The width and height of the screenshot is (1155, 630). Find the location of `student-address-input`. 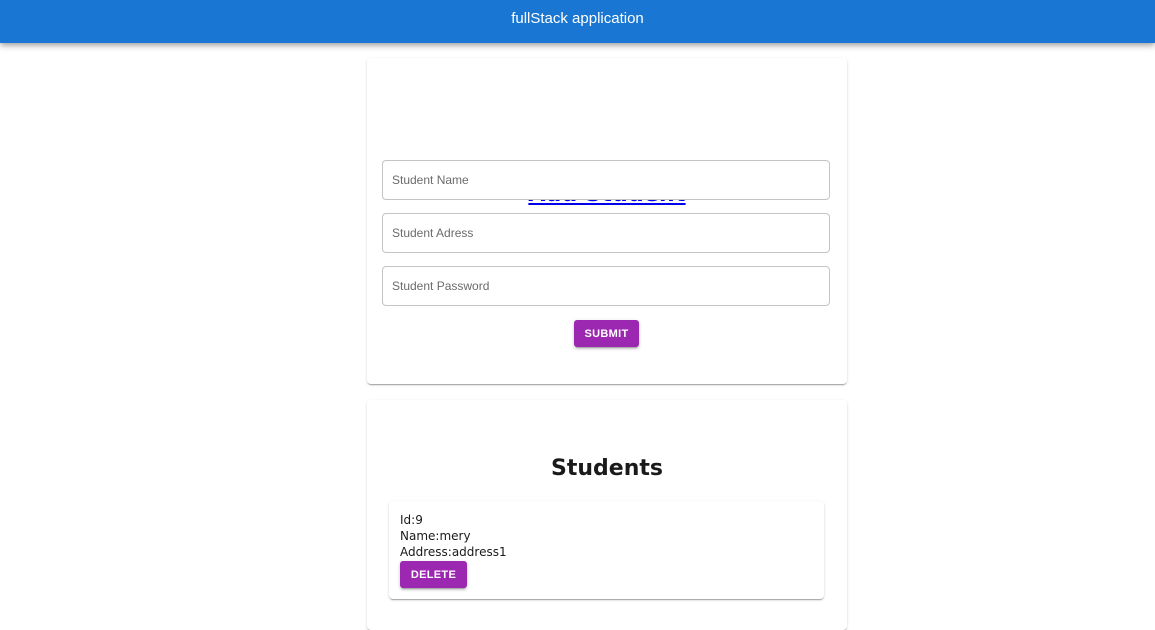

student-address-input is located at coordinates (606, 233).